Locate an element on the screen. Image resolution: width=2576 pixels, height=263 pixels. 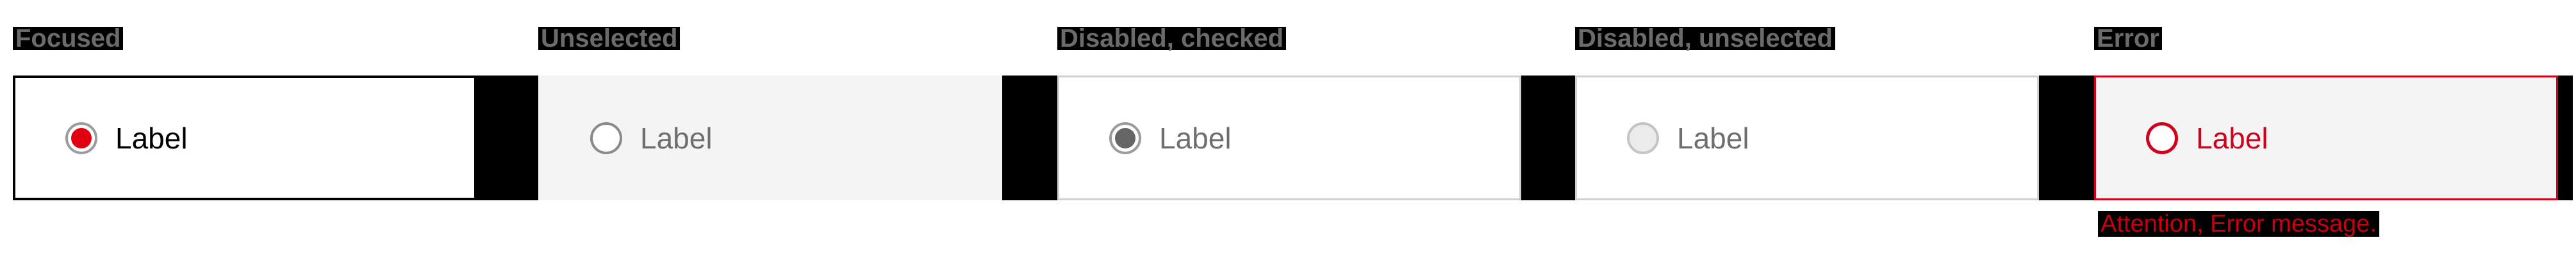
state-title-wrap: Unselected is located at coordinates (609, 38).